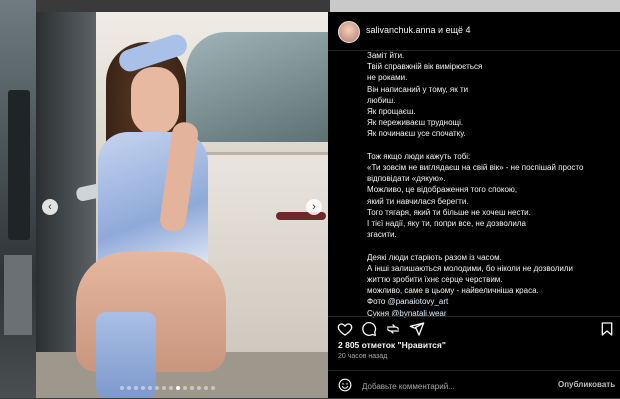 Image resolution: width=620 pixels, height=399 pixels. Describe the element at coordinates (349, 32) in the screenshot. I see `avatar` at that location.